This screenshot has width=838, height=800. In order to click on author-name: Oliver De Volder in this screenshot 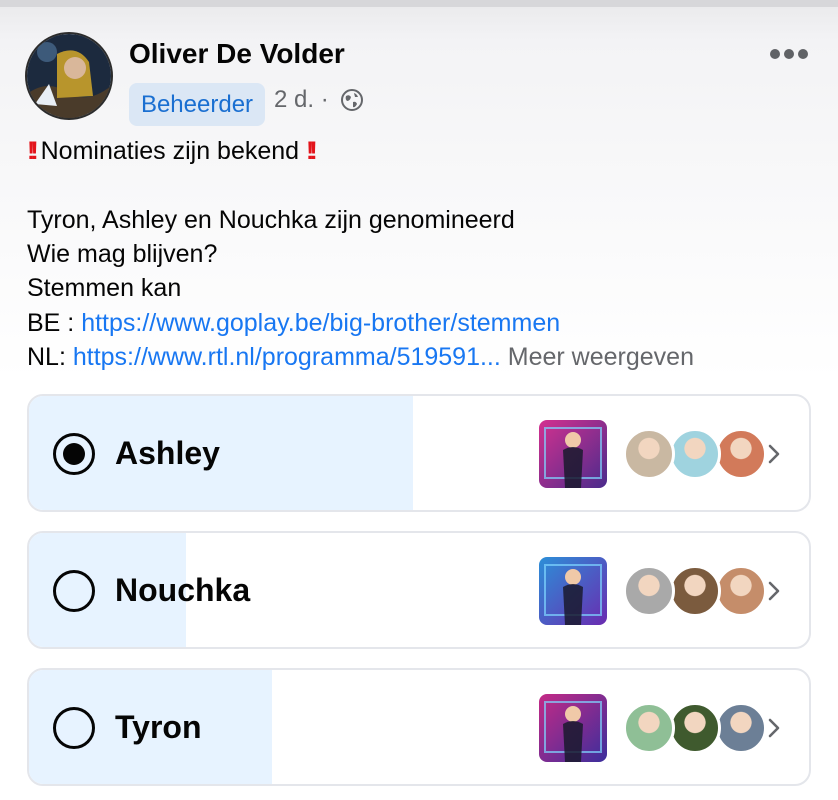, I will do `click(237, 54)`.